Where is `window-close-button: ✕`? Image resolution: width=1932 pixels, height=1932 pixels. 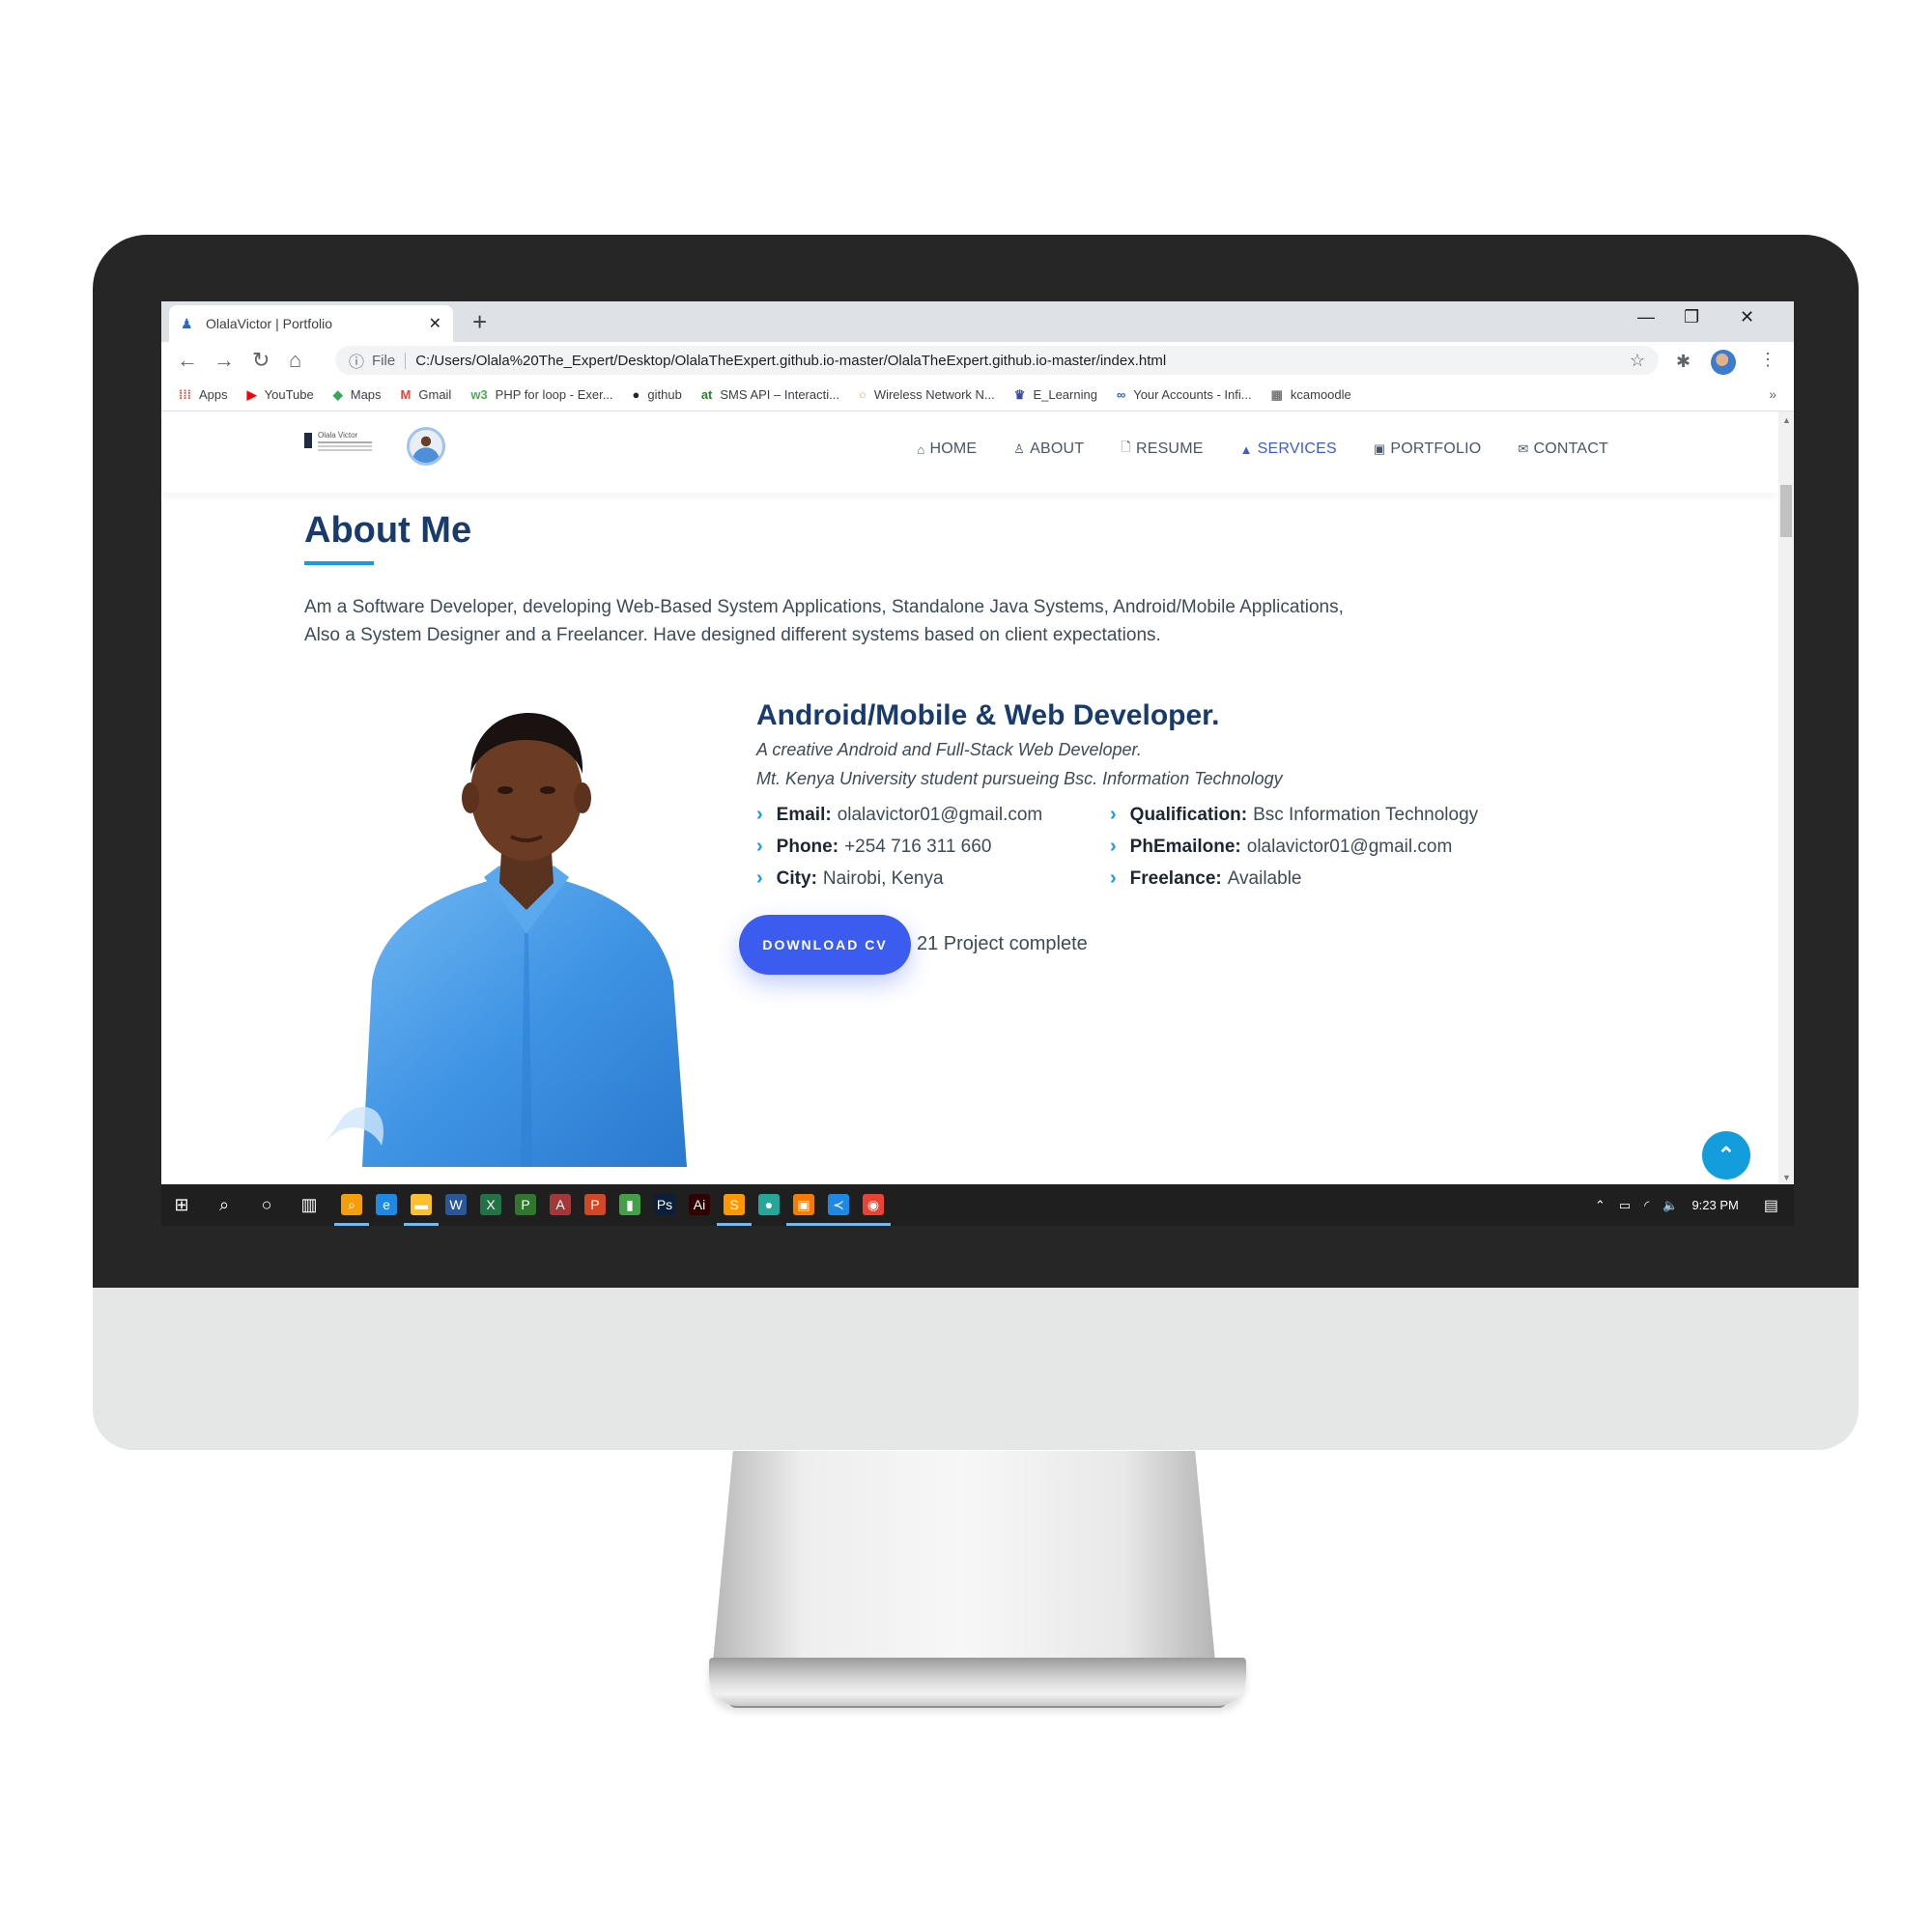 window-close-button: ✕ is located at coordinates (1747, 317).